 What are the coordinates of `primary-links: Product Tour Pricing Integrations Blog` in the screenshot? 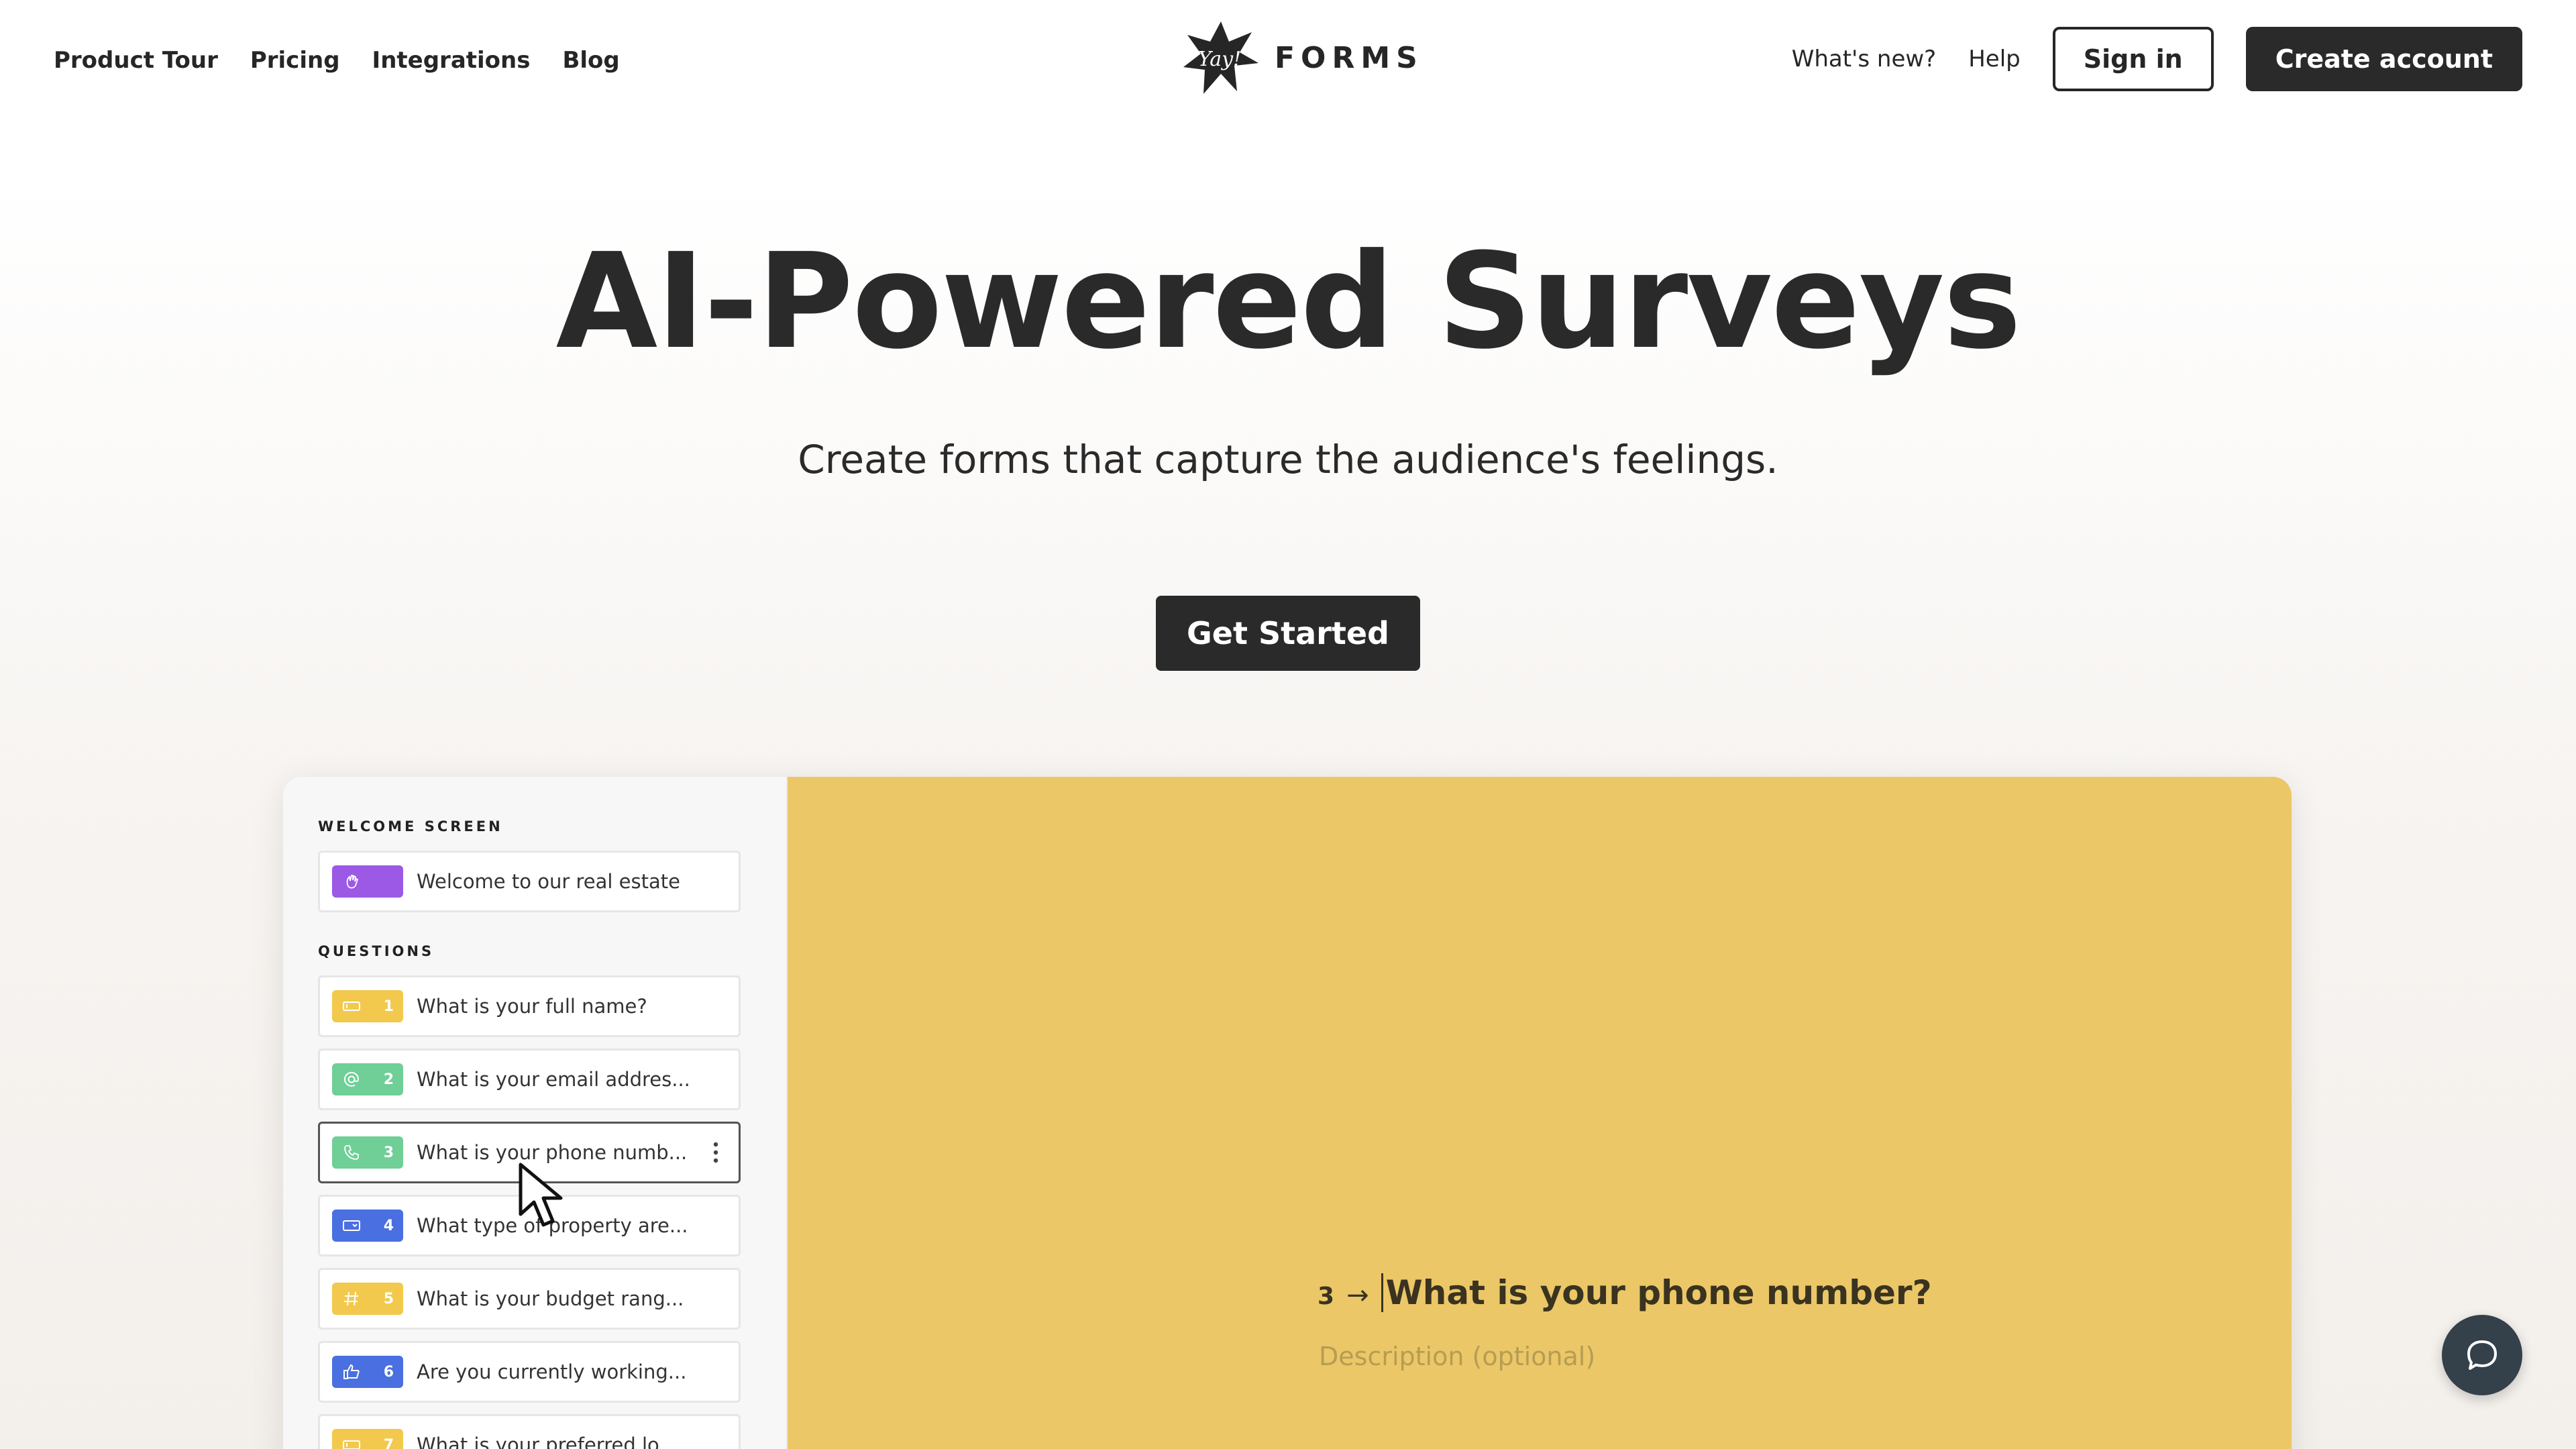 It's located at (337, 60).